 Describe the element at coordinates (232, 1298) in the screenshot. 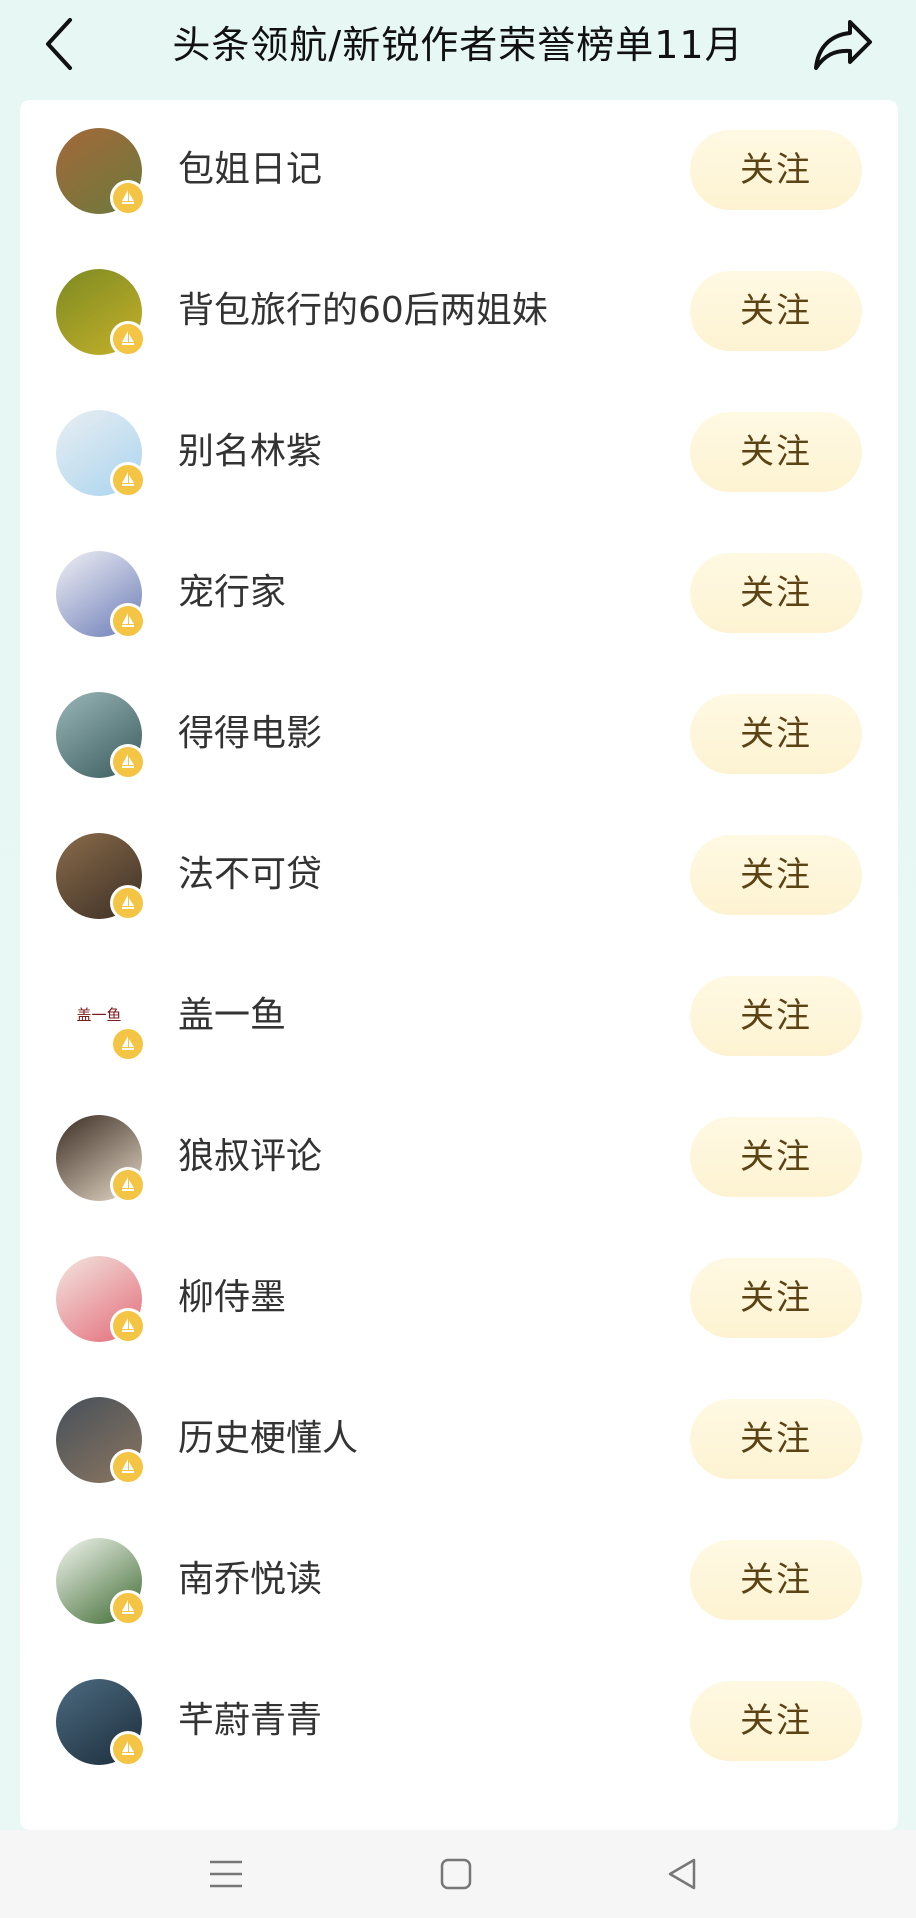

I see `author-name: 柳侍墨` at that location.